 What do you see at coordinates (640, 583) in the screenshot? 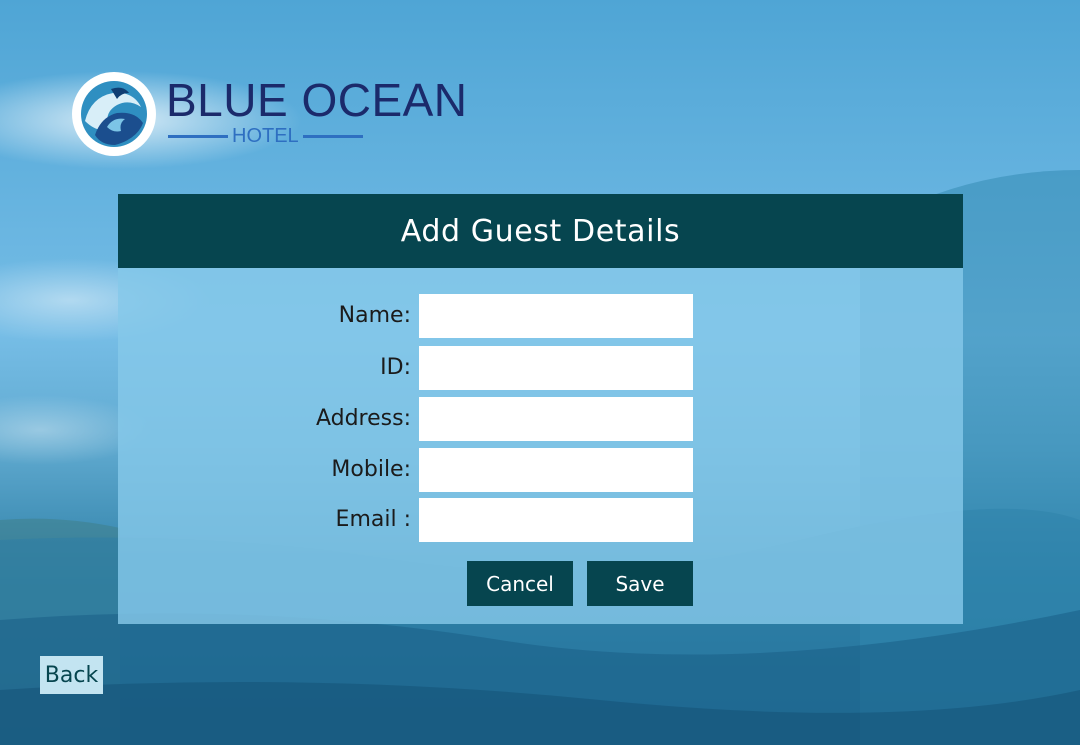
I see `save-button: Save` at bounding box center [640, 583].